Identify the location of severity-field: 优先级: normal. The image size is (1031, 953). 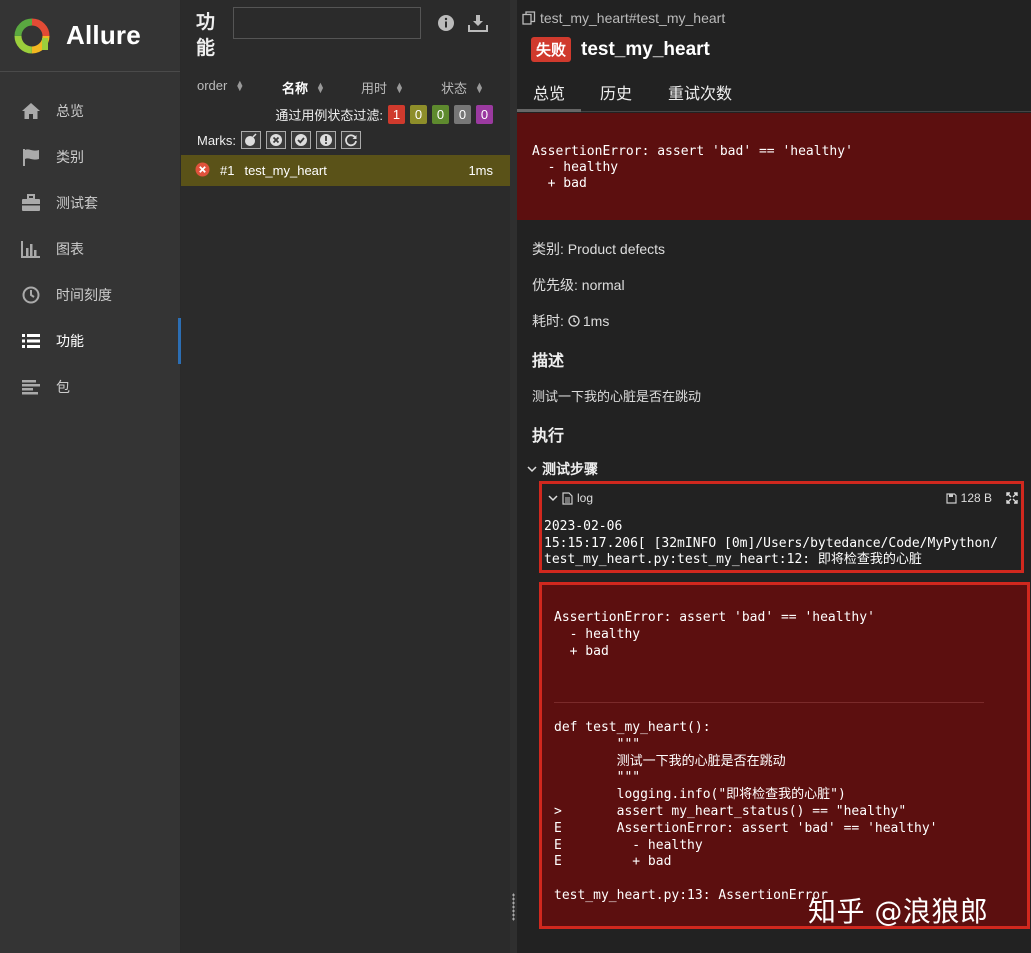
(578, 285).